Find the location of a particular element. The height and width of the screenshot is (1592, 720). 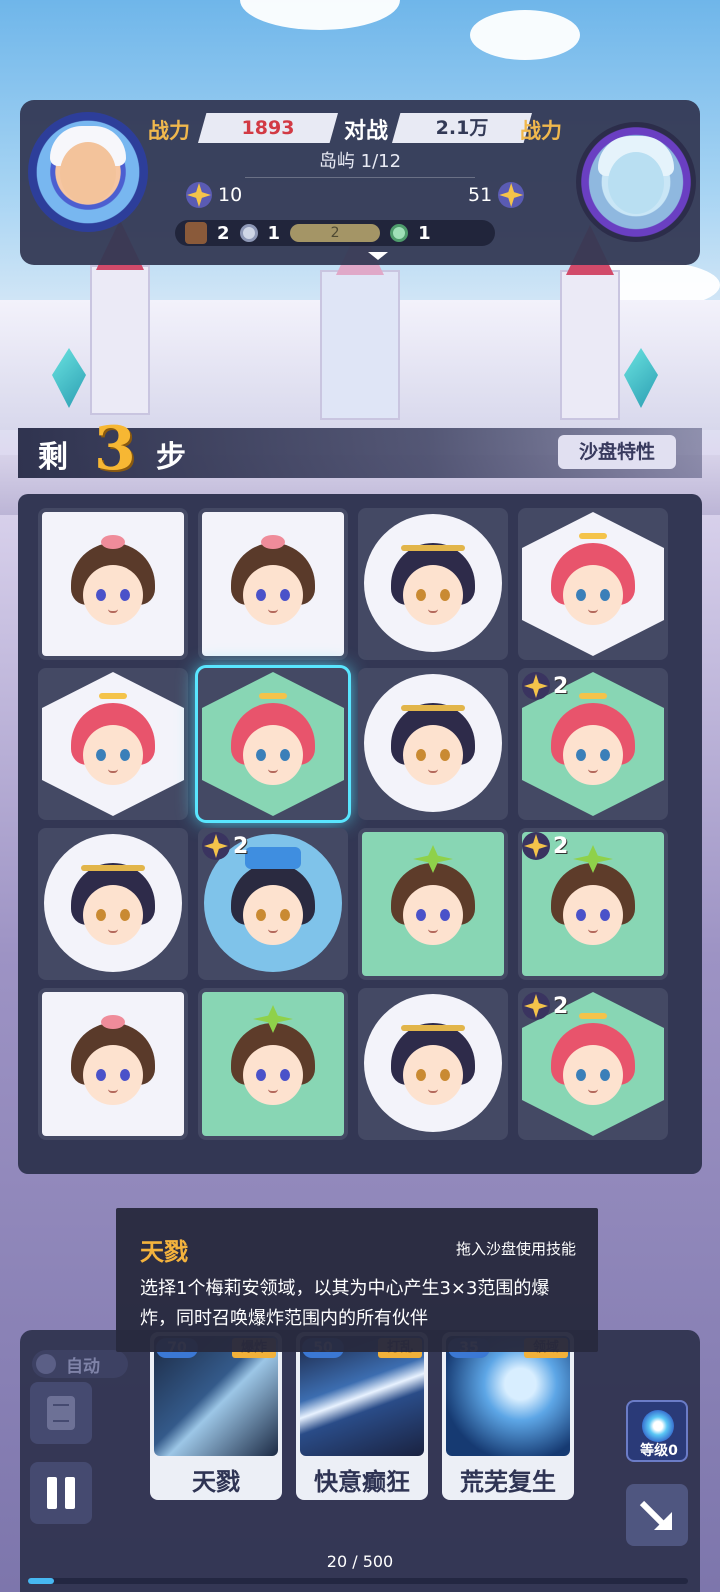

arrow-down-right-icon is located at coordinates (657, 1515).